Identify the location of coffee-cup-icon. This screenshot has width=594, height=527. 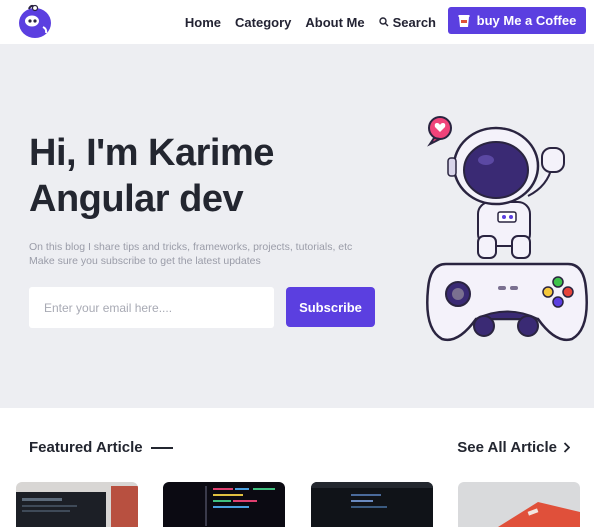
(464, 20).